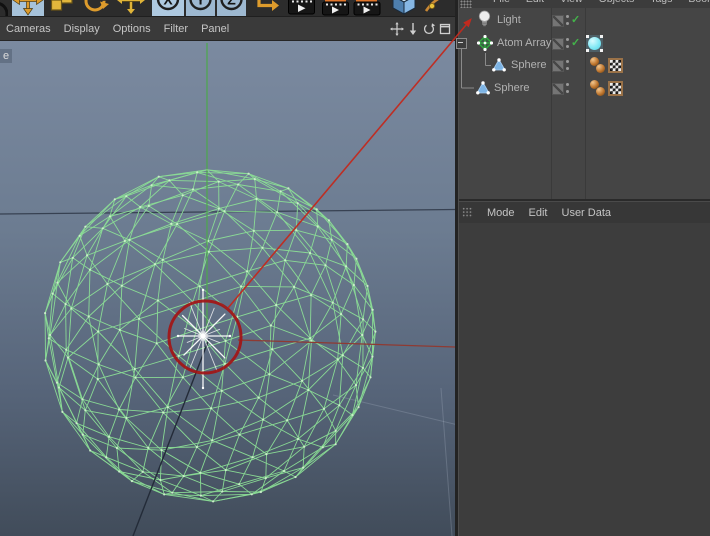 Image resolution: width=710 pixels, height=536 pixels. What do you see at coordinates (571, 3) in the screenshot?
I see `om-menu-view: View` at bounding box center [571, 3].